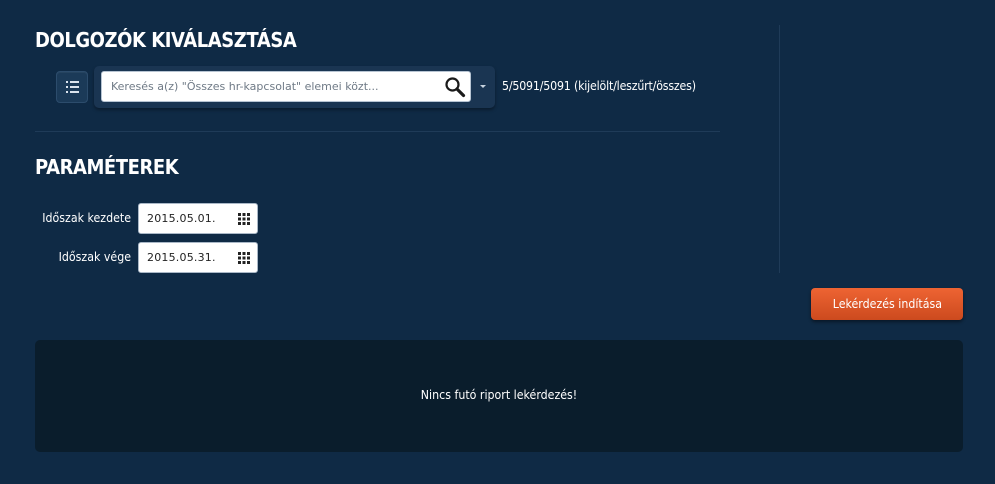 The image size is (995, 484). I want to click on run-query-label: Lekérdezés indítása, so click(887, 304).